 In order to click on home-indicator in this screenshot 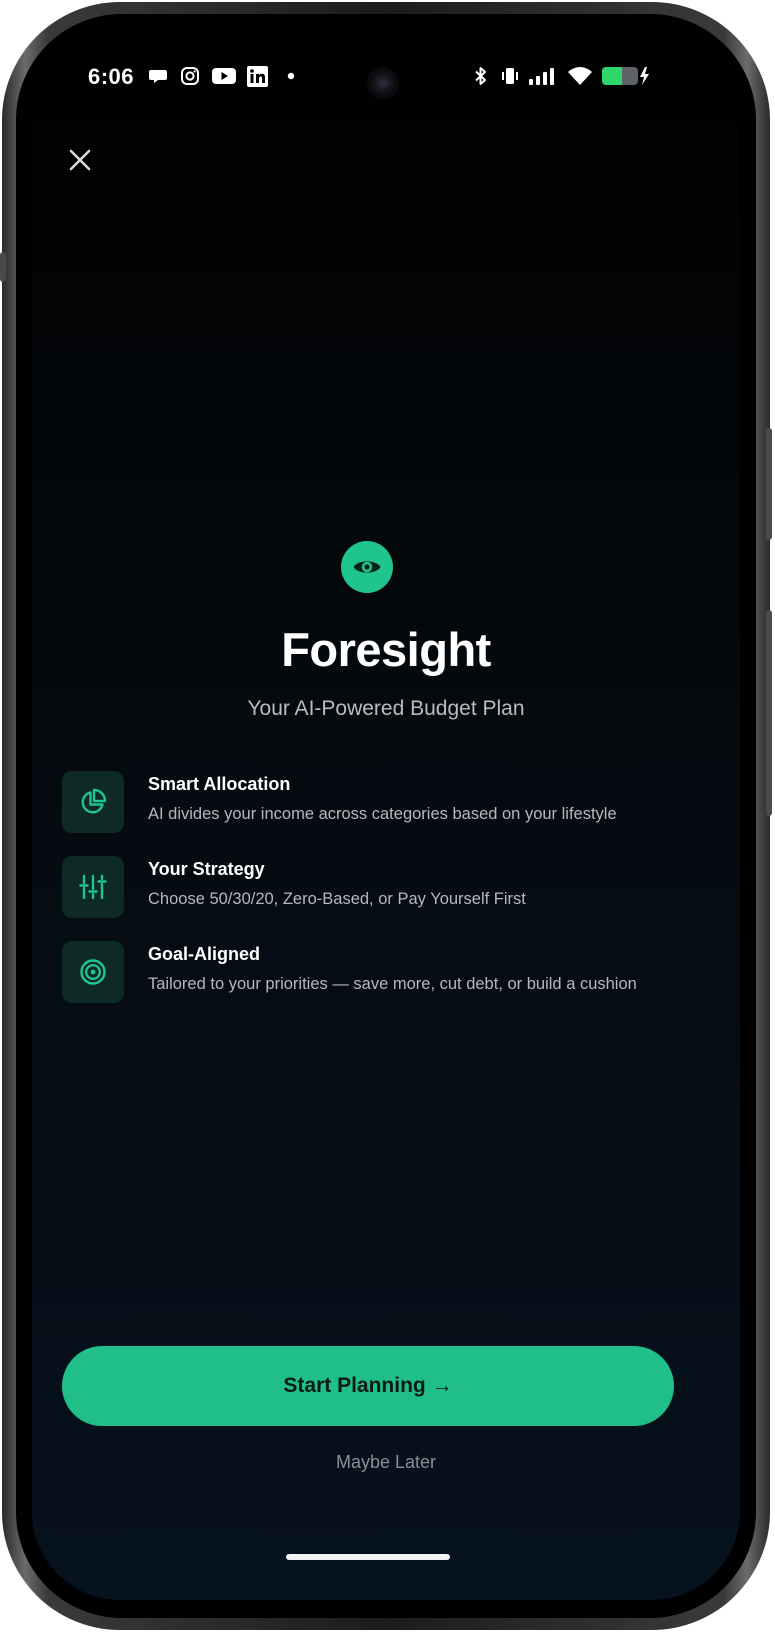, I will do `click(368, 1557)`.